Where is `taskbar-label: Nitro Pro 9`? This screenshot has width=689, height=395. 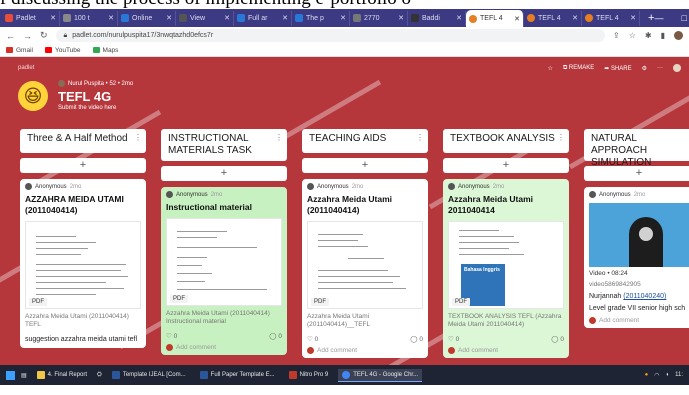
taskbar-label: Nitro Pro 9 is located at coordinates (314, 375).